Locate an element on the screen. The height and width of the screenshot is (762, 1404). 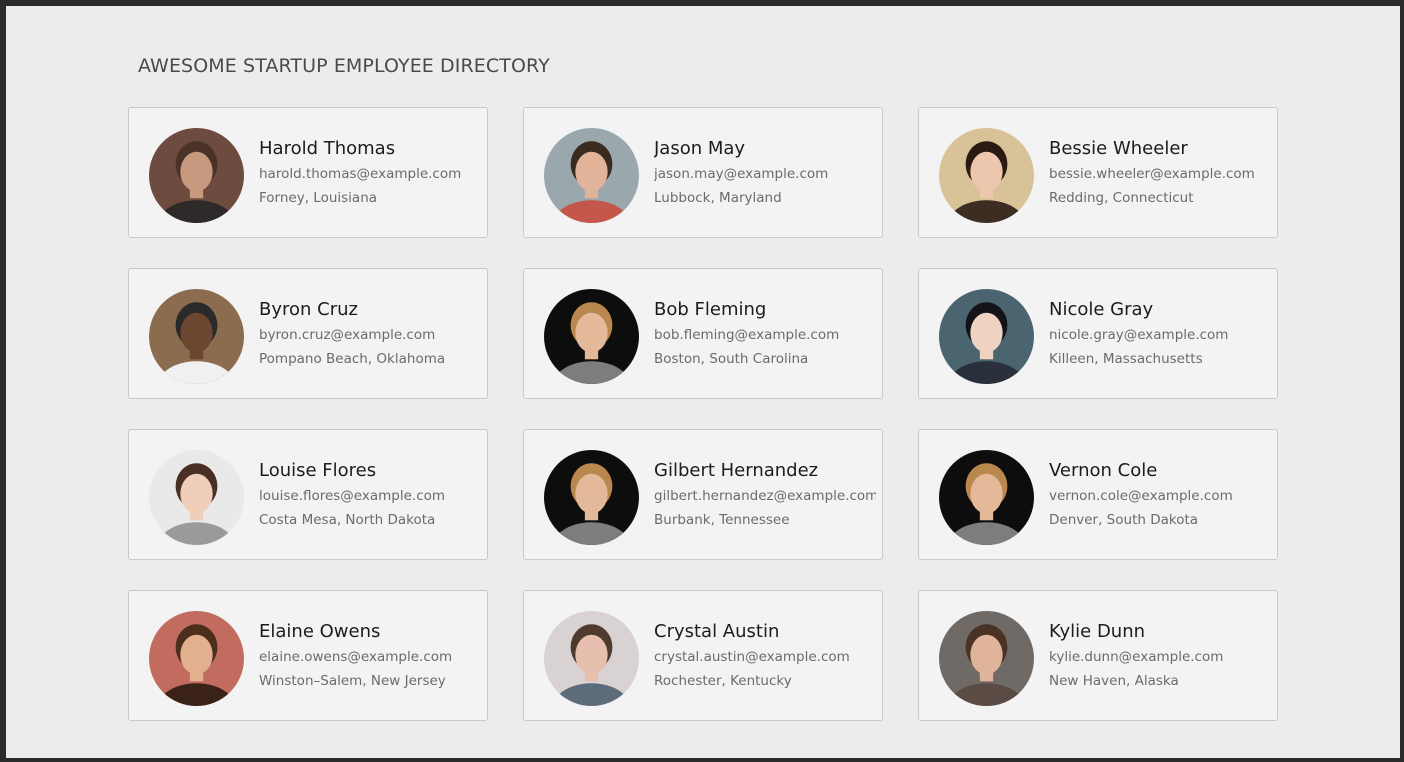
employee-name: Kylie Dunn is located at coordinates (1097, 631).